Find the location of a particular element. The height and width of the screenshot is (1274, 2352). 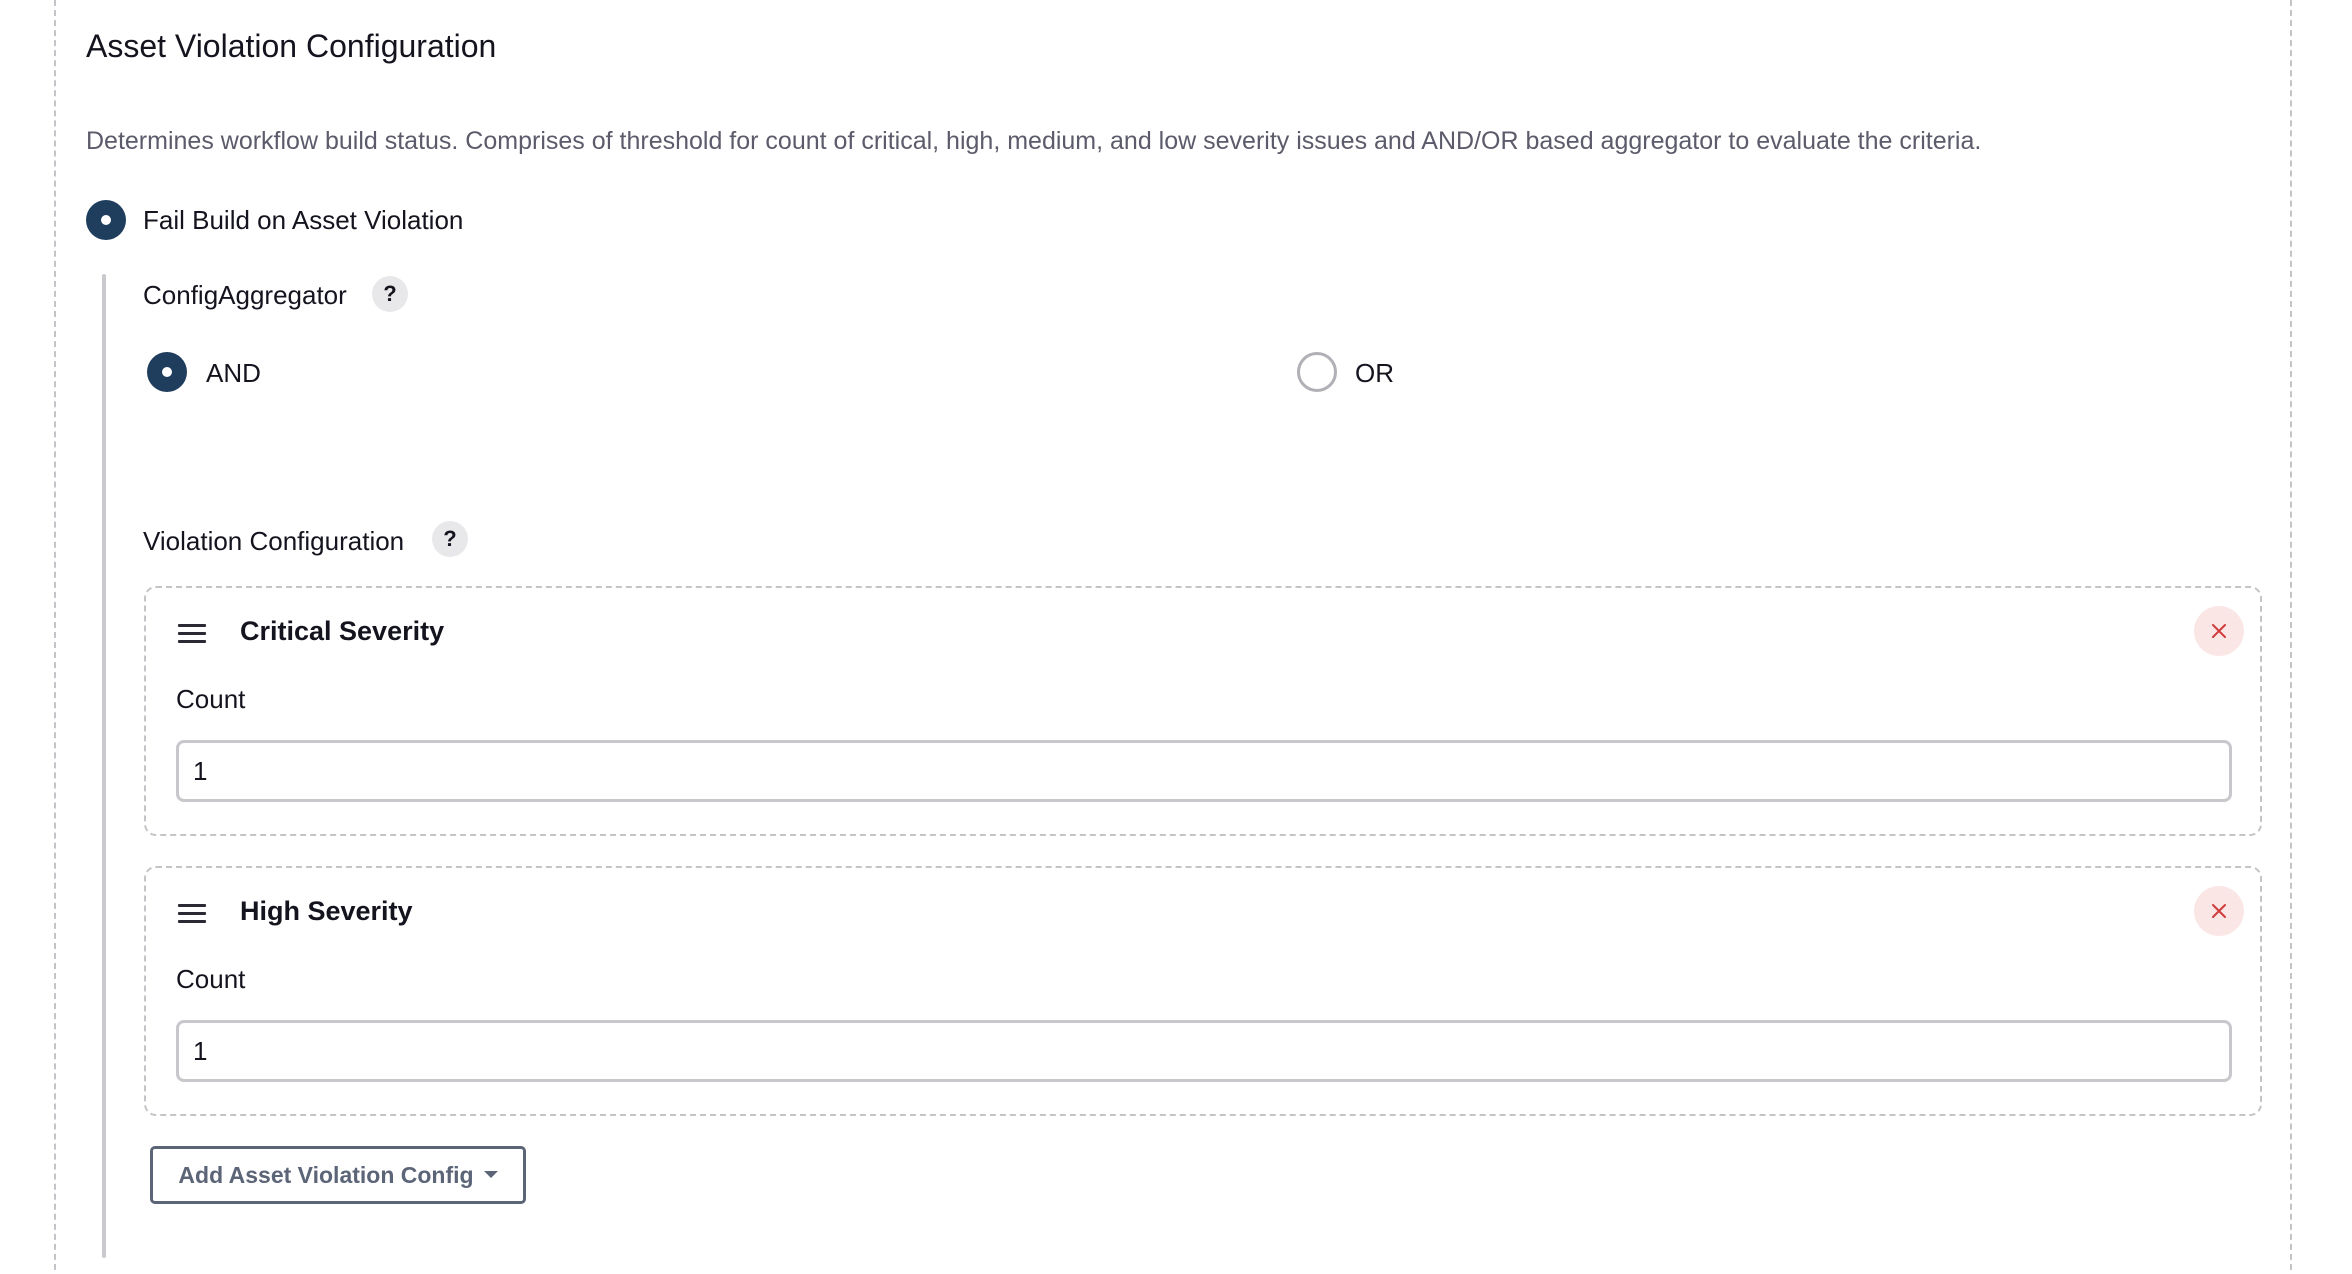

caret-down-icon is located at coordinates (490, 1175).